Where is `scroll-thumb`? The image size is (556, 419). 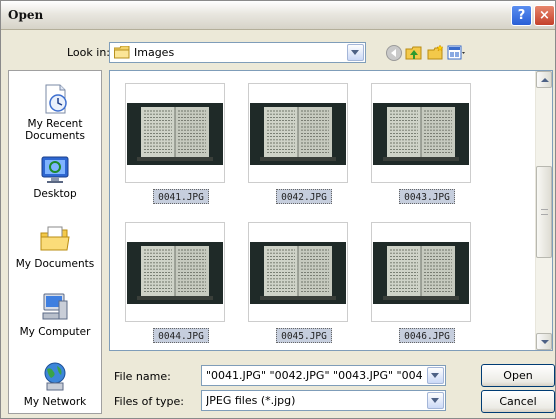
scroll-thumb is located at coordinates (544, 212).